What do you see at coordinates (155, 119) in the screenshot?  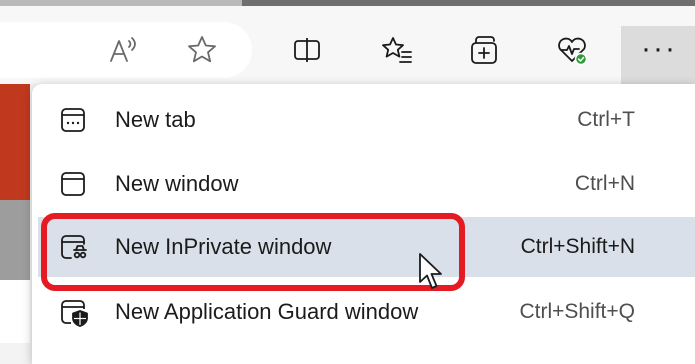 I see `menu-item-label: New tab` at bounding box center [155, 119].